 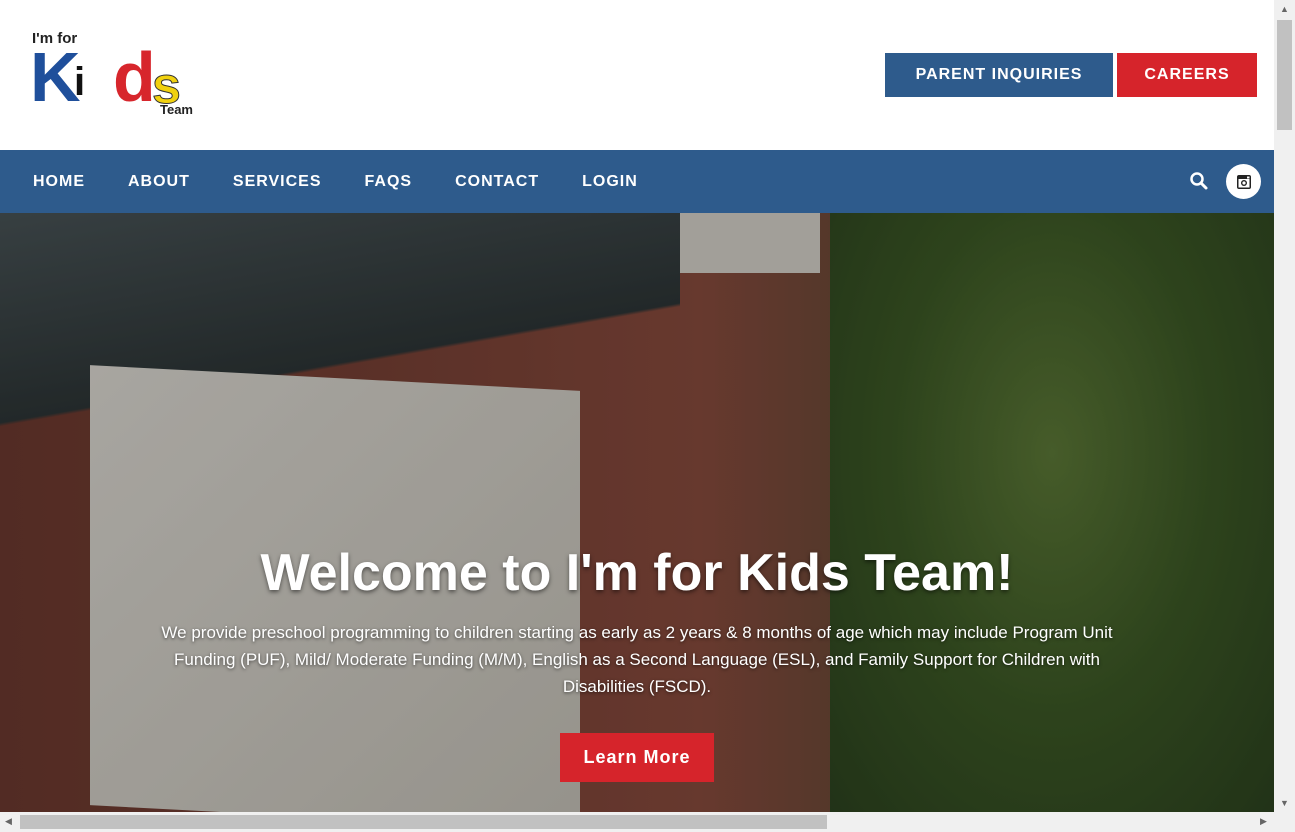 I want to click on nav-login: LOGIN, so click(x=610, y=182).